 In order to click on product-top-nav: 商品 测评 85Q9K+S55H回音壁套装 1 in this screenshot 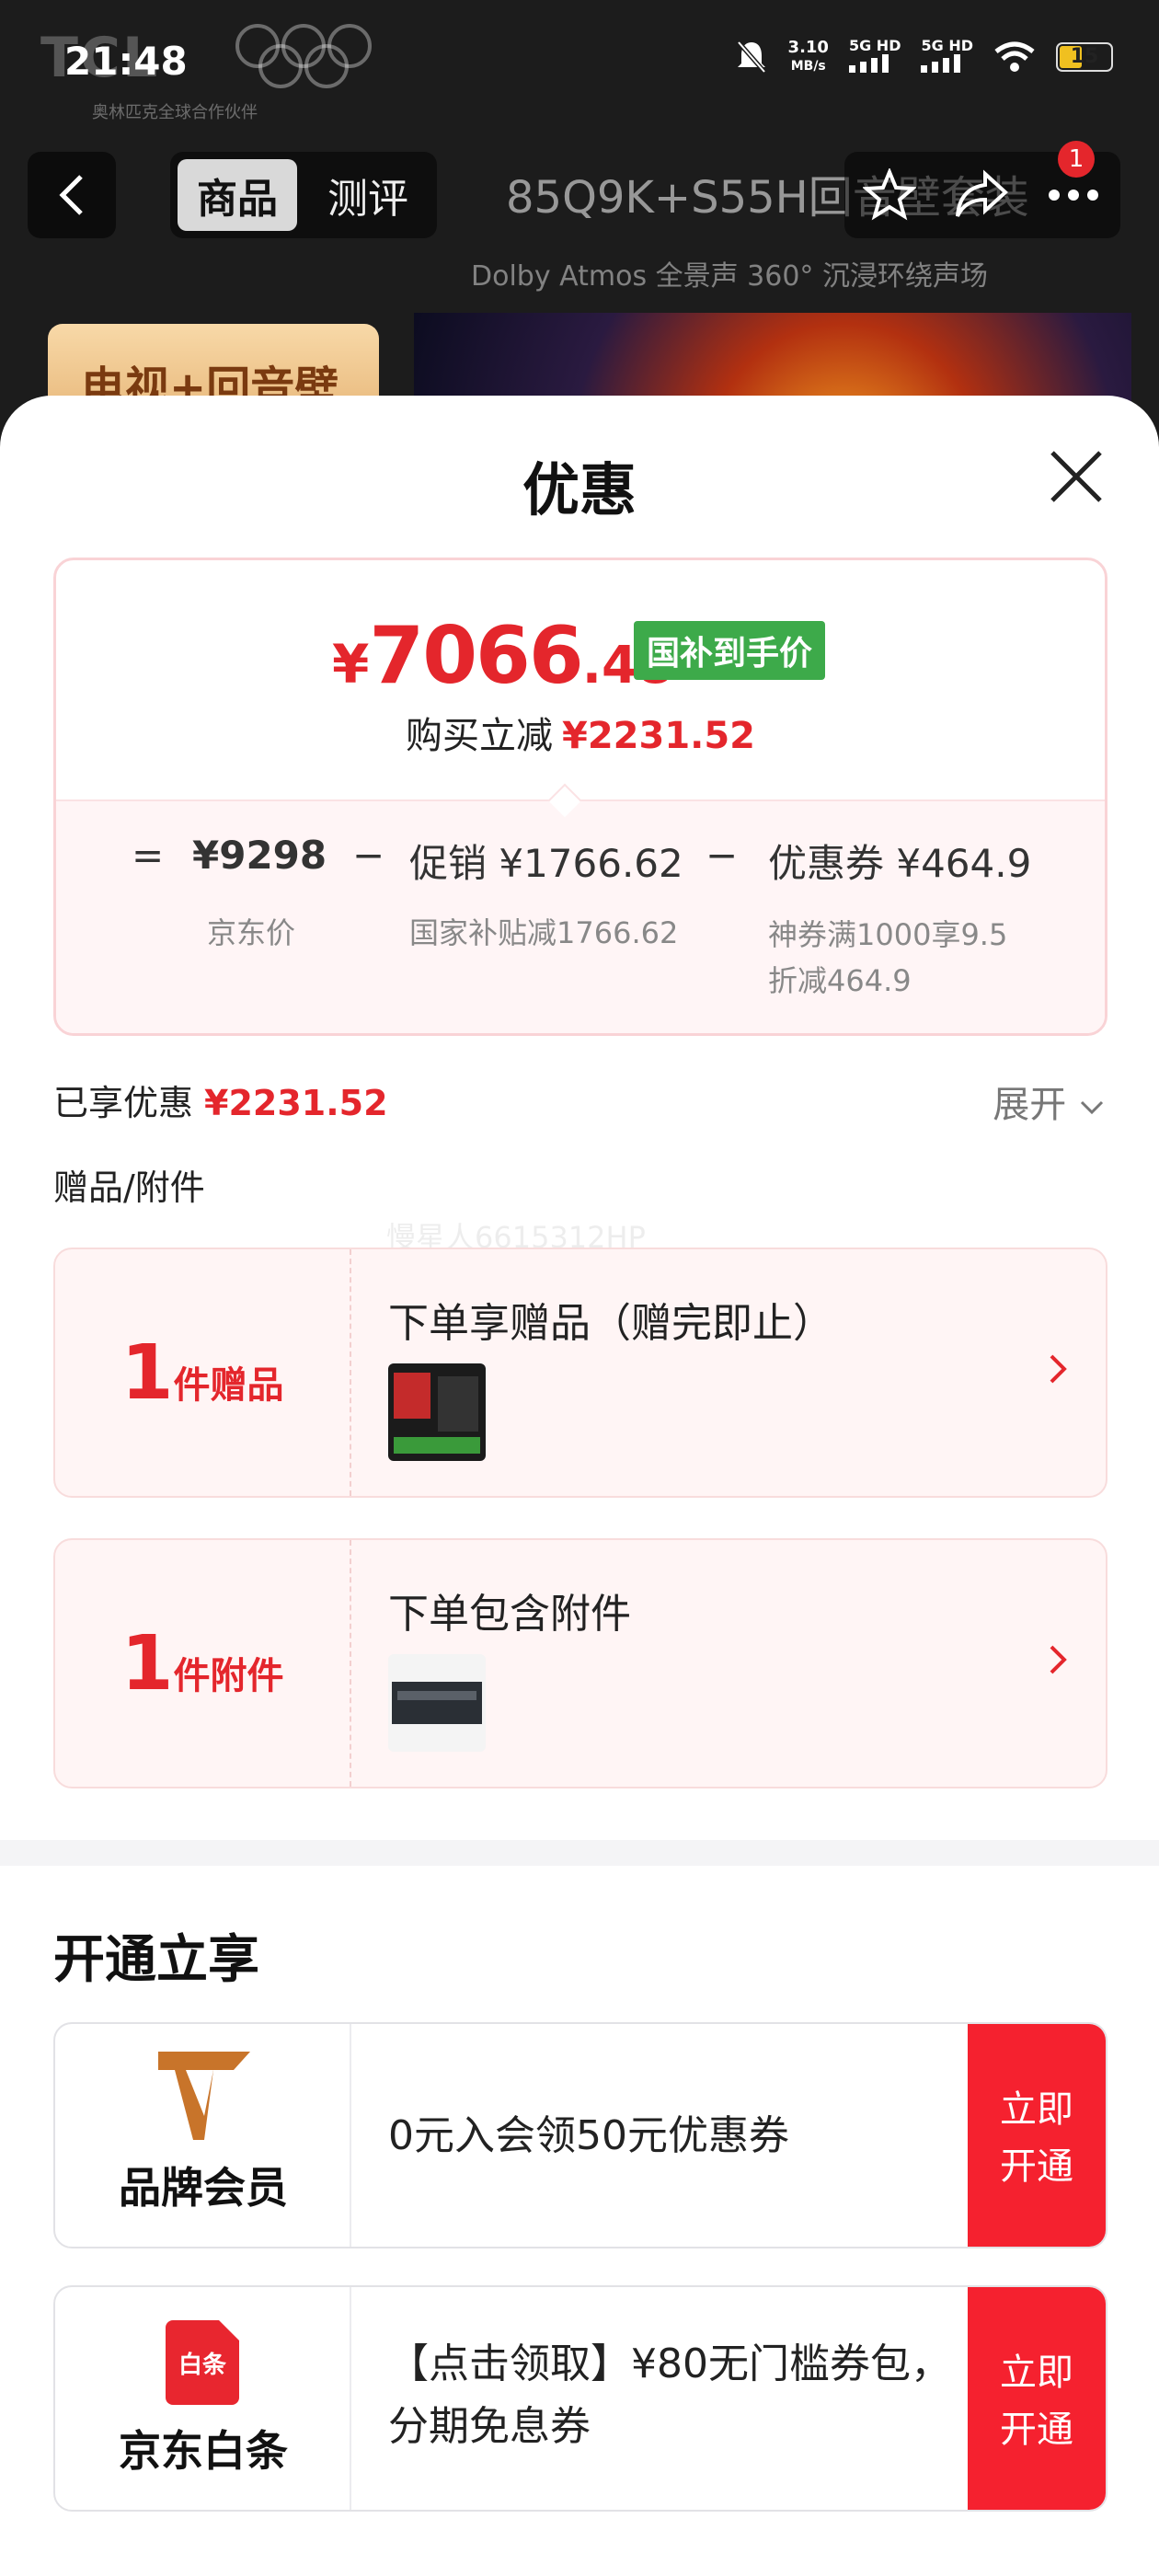, I will do `click(579, 192)`.